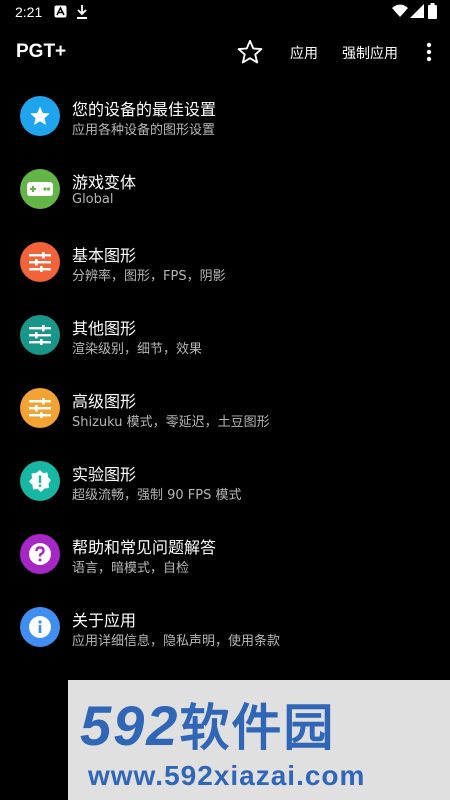  I want to click on menu-item-title: 基本图形, so click(104, 255).